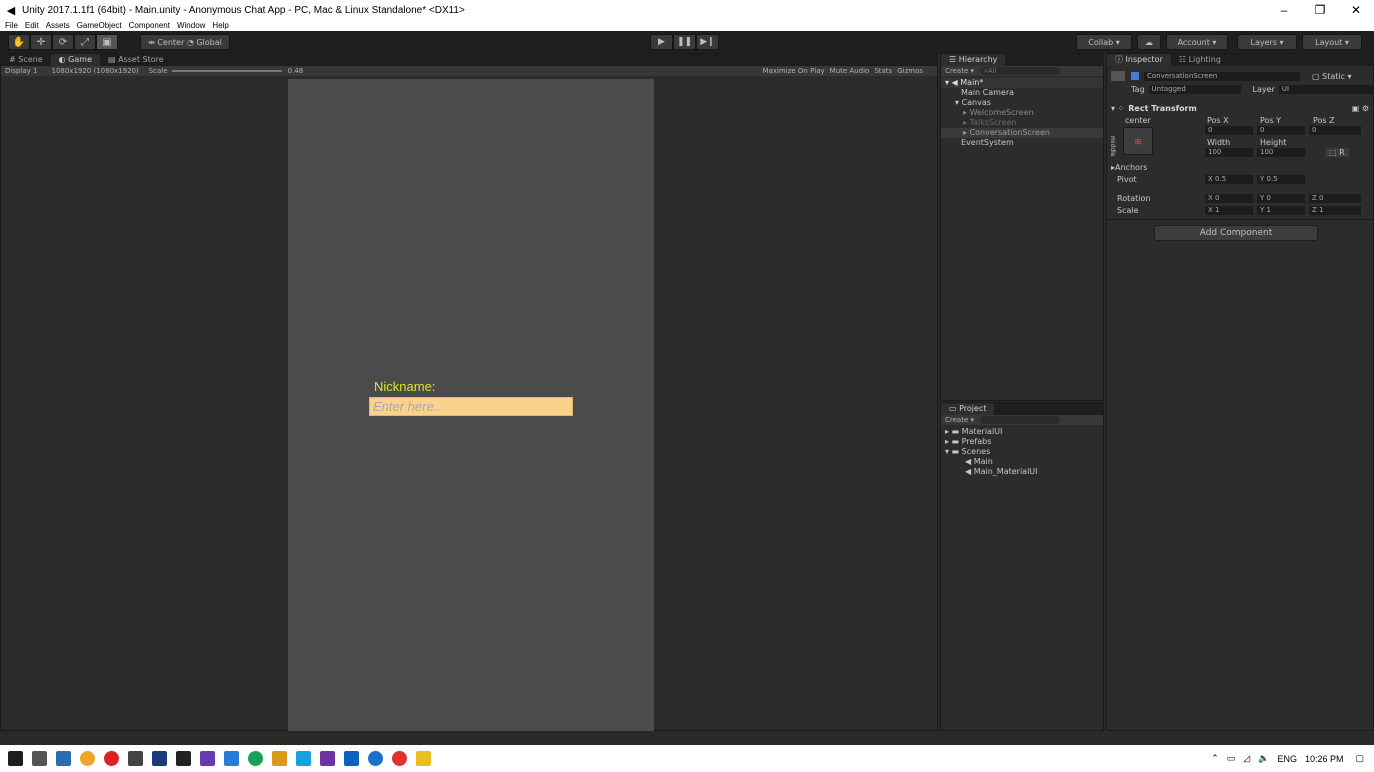  Describe the element at coordinates (1284, 10) in the screenshot. I see `minimize-button: –` at that location.